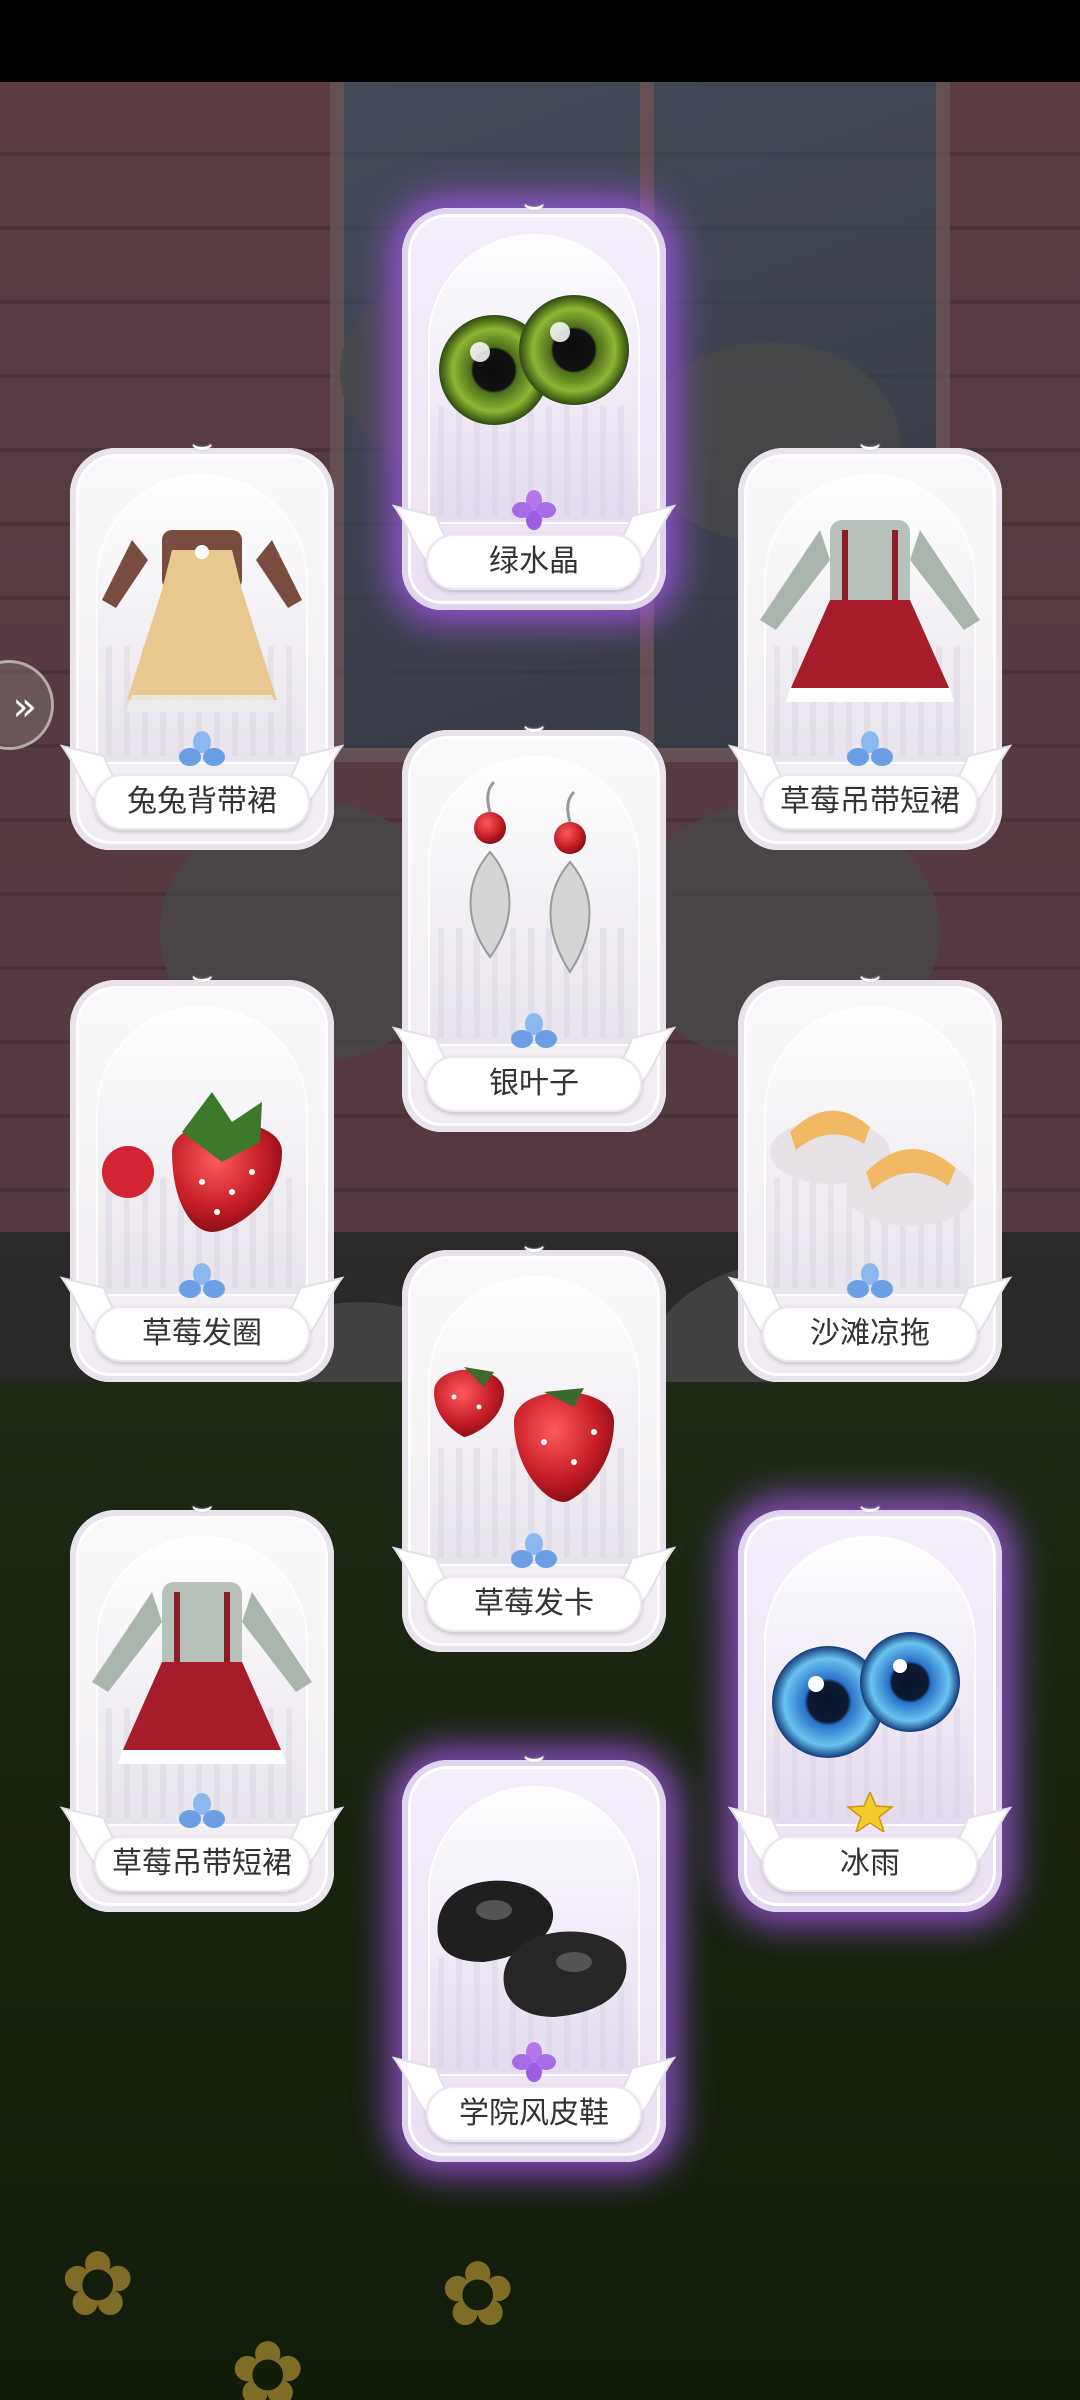 This screenshot has height=2400, width=1080. I want to click on item-card: ⌣ 沙滩凉拖, so click(870, 1169).